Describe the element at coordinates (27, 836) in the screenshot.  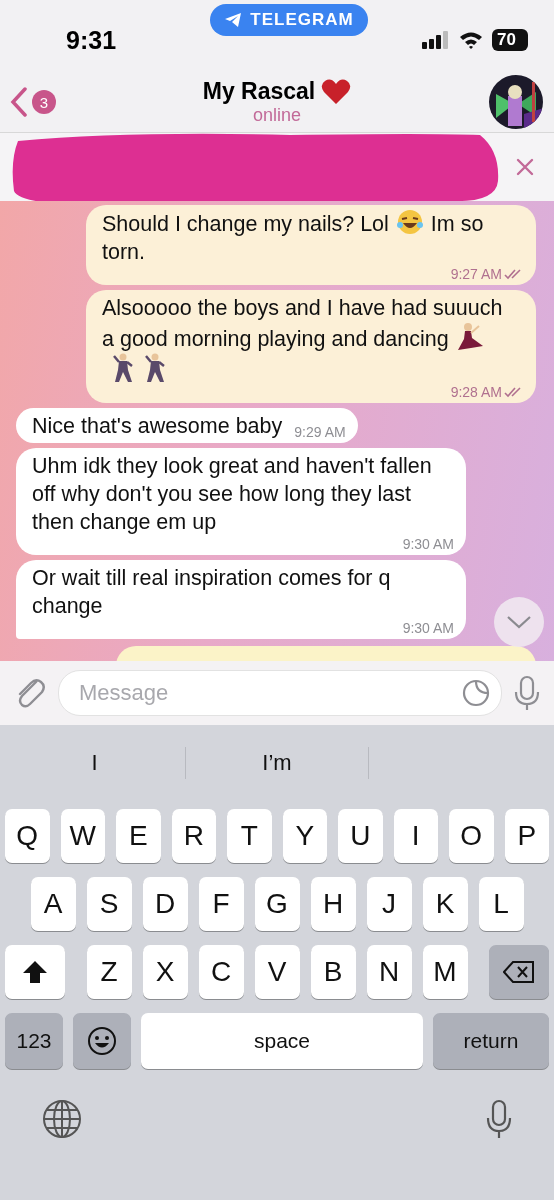
I see `letter-key: Q` at that location.